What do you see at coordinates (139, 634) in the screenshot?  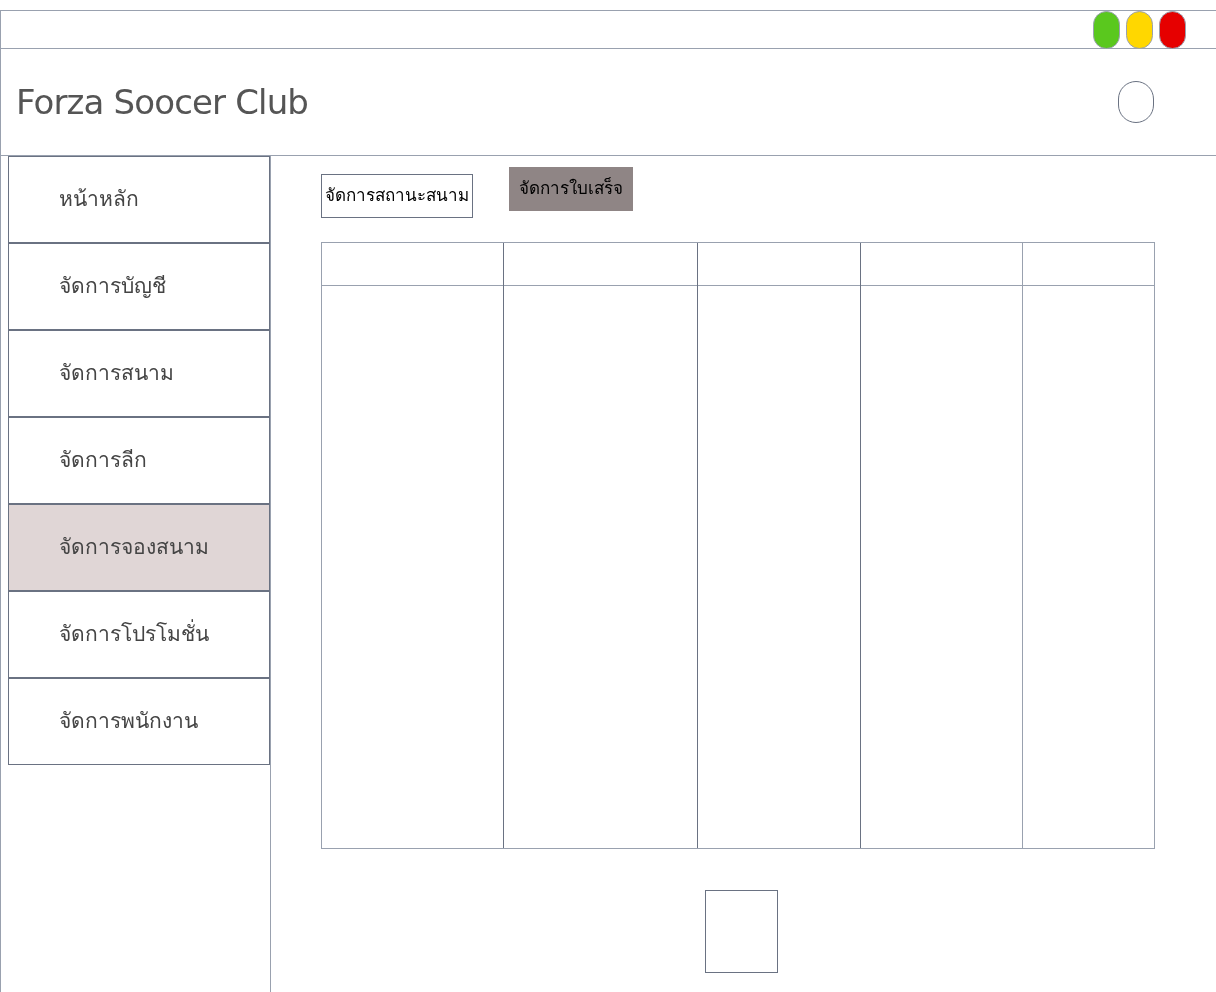 I see `sidebar-item: จัดการโปรโมชั่น` at bounding box center [139, 634].